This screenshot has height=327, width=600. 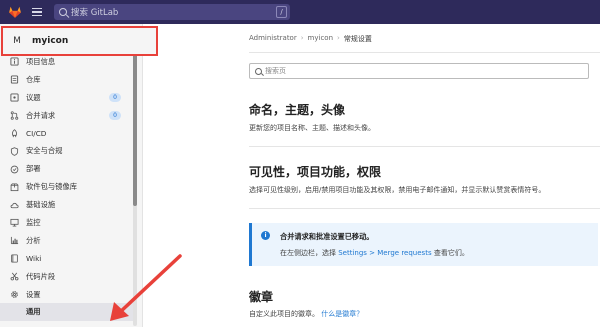 I want to click on sidebar-item-wiki: Wiki, so click(x=66, y=259).